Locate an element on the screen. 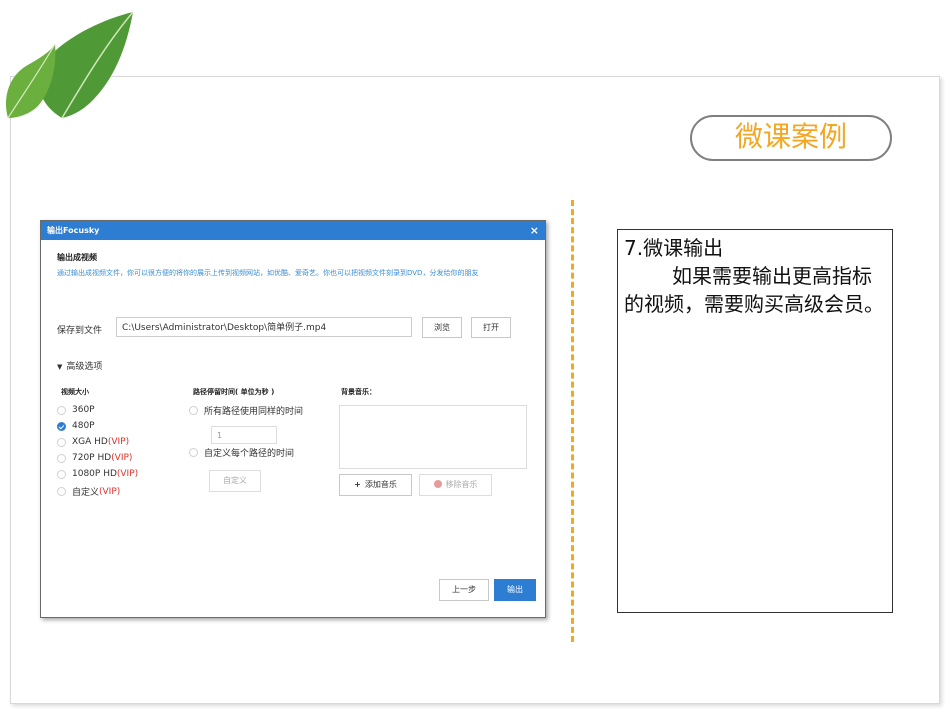  browse-button: 浏览 is located at coordinates (442, 327).